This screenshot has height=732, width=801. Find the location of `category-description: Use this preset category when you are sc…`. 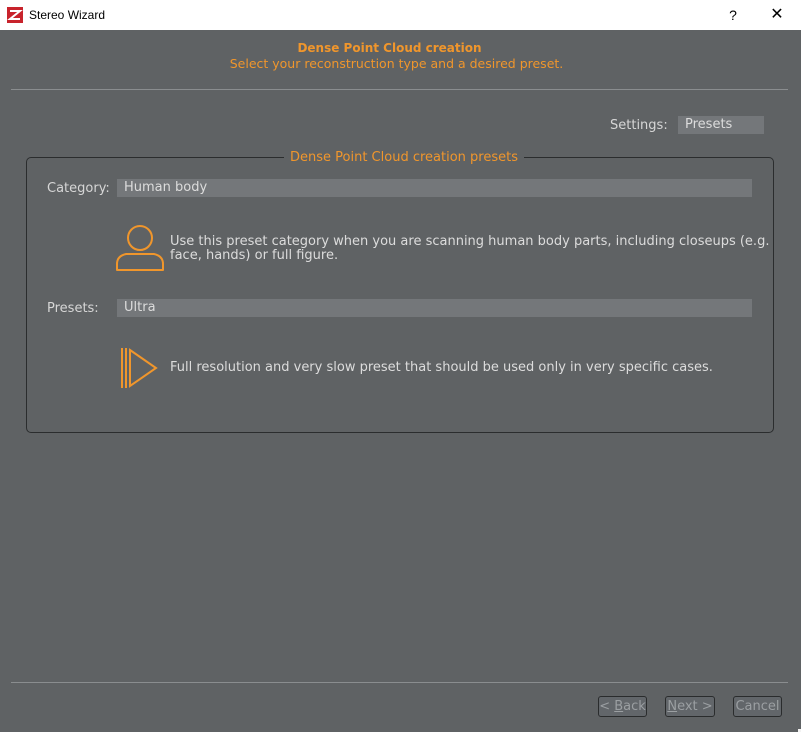

category-description: Use this preset category when you are sc… is located at coordinates (469, 249).